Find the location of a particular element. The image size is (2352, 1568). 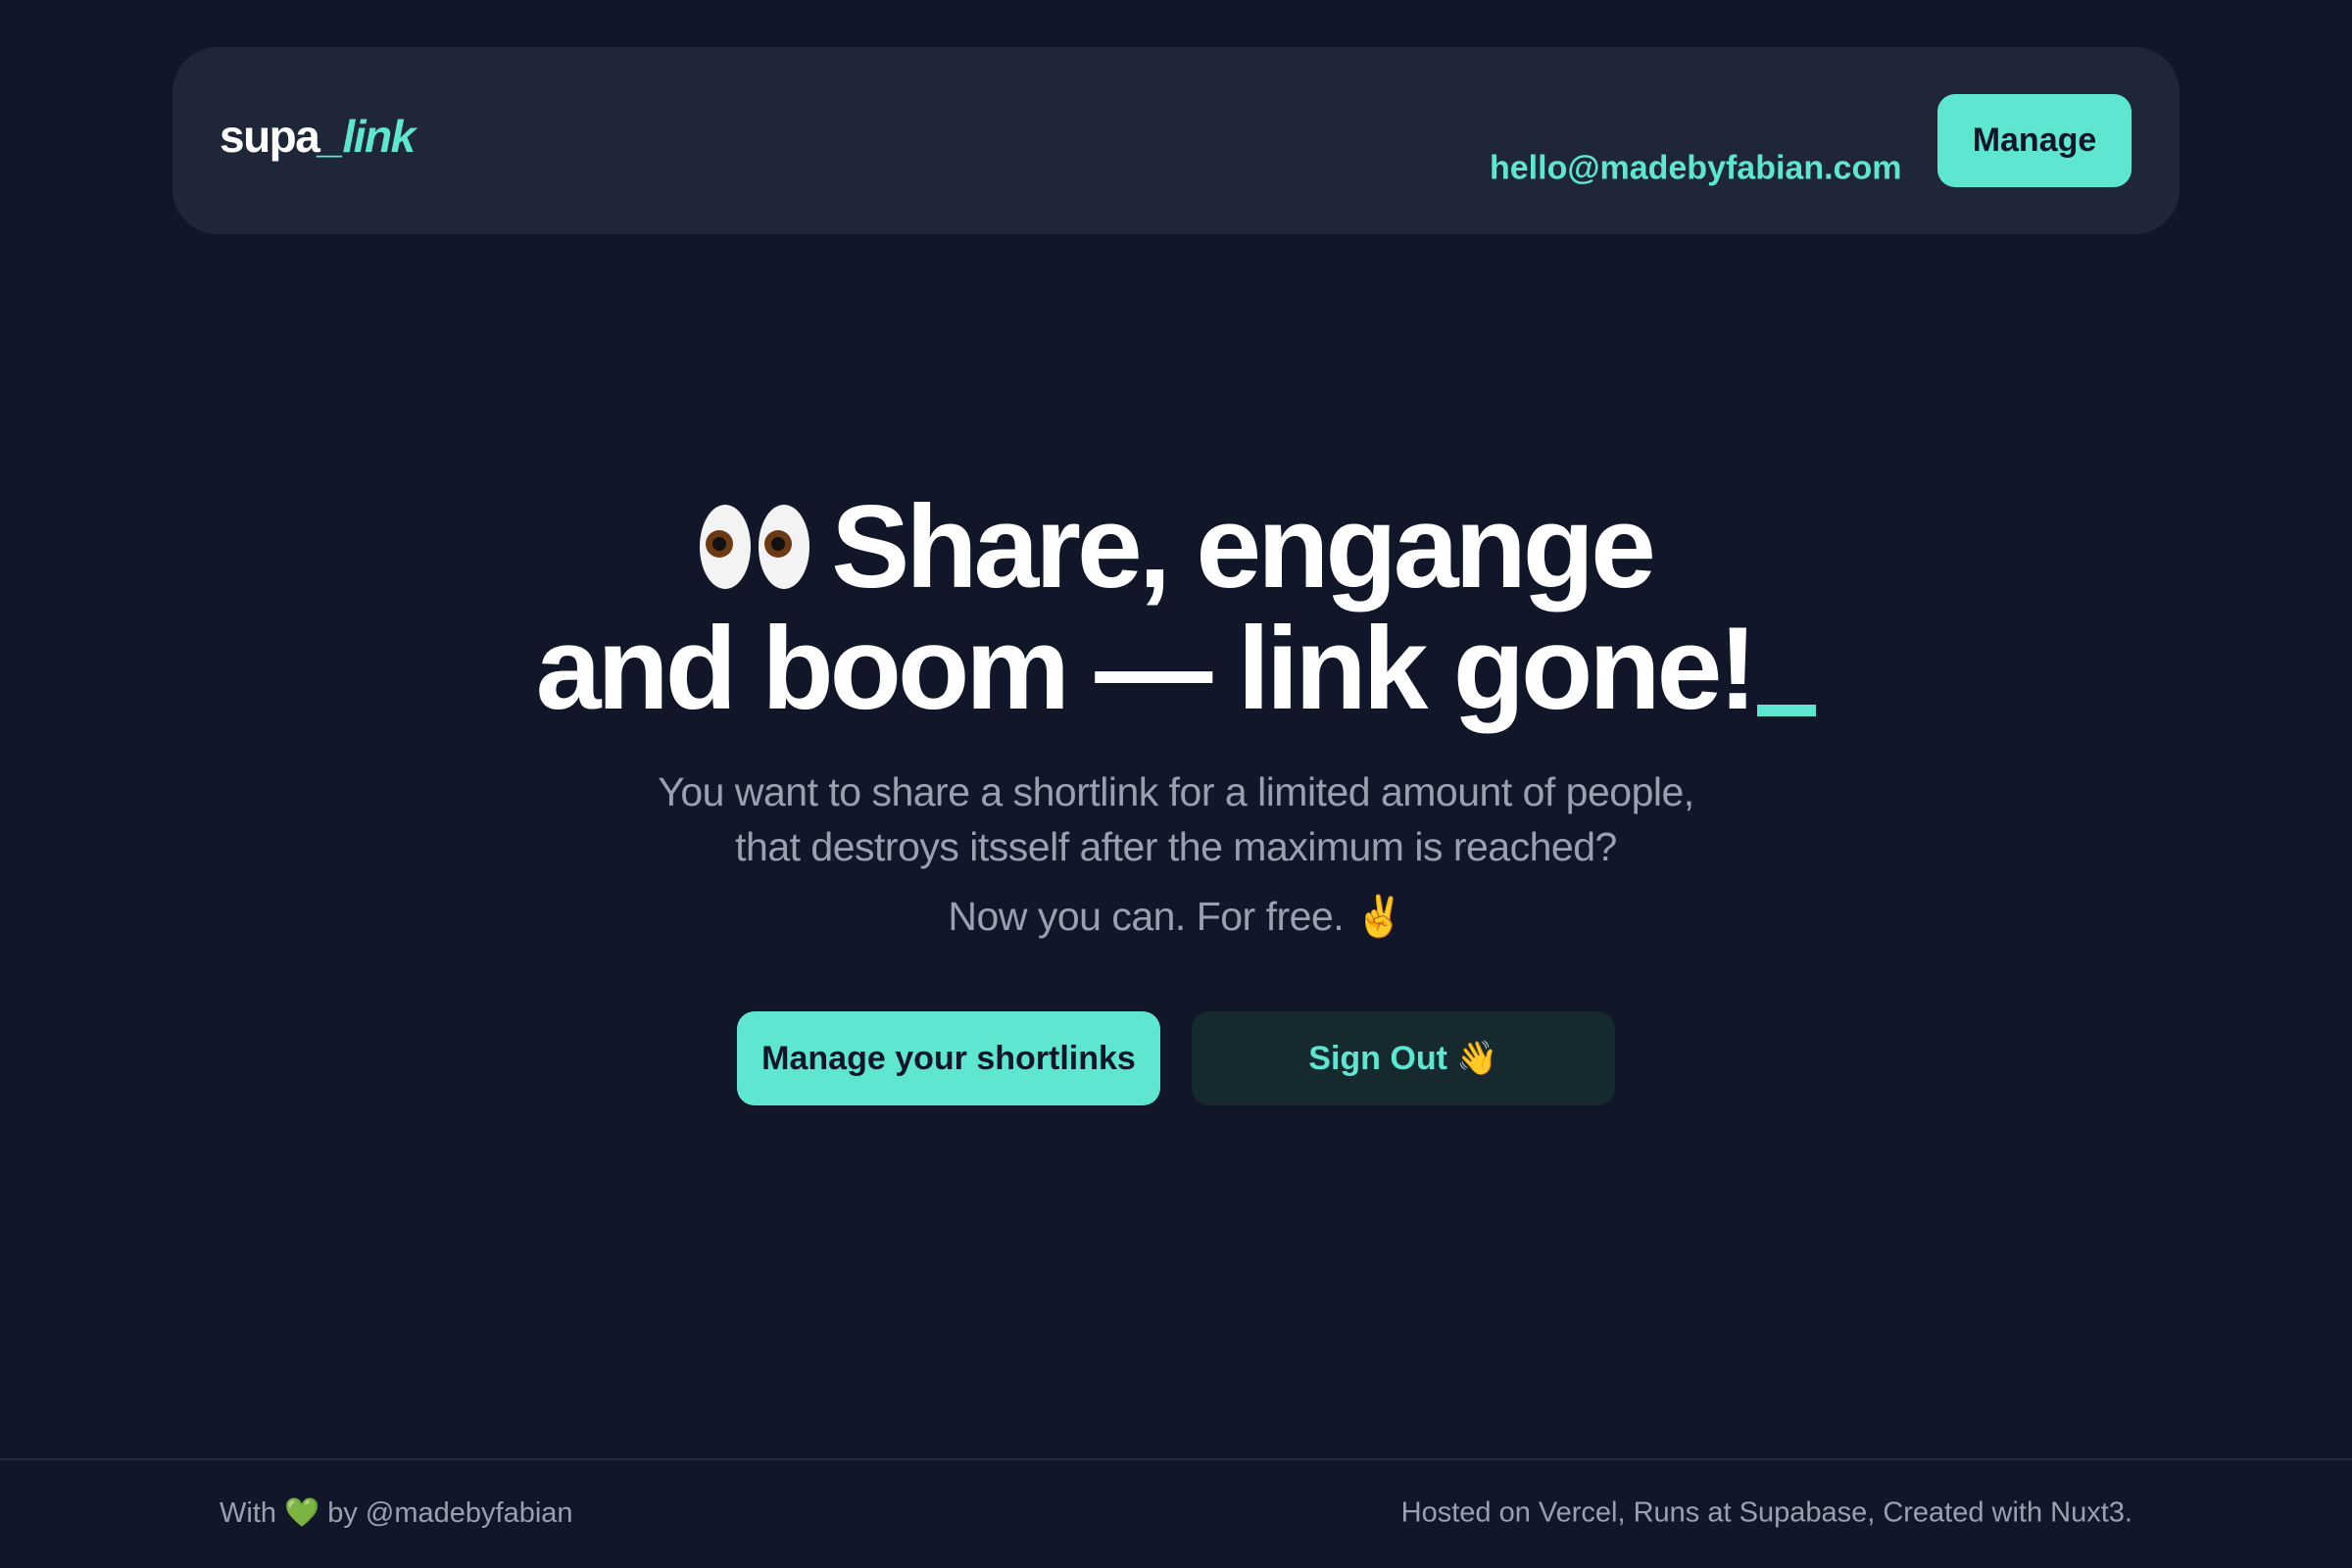

manage-shortlinks-button: Manage your shortlinks is located at coordinates (948, 1058).